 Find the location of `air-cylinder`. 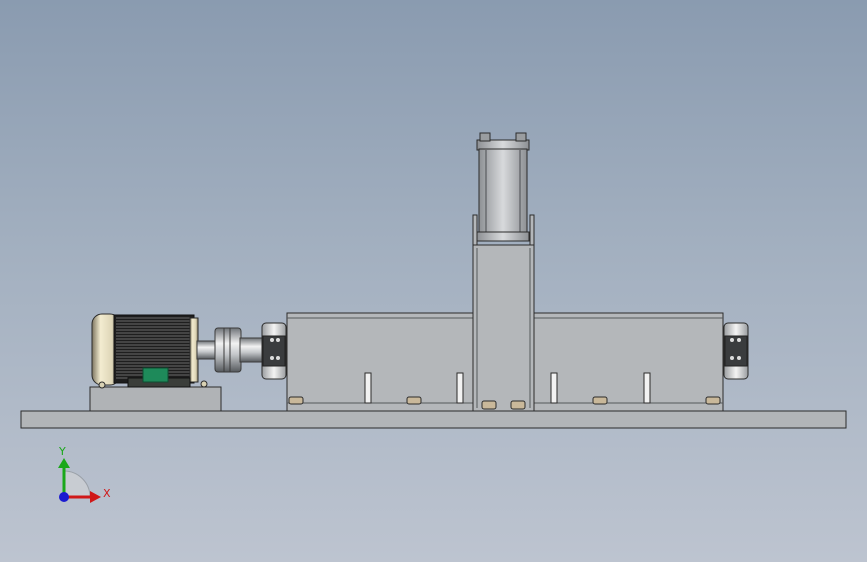

air-cylinder is located at coordinates (503, 187).